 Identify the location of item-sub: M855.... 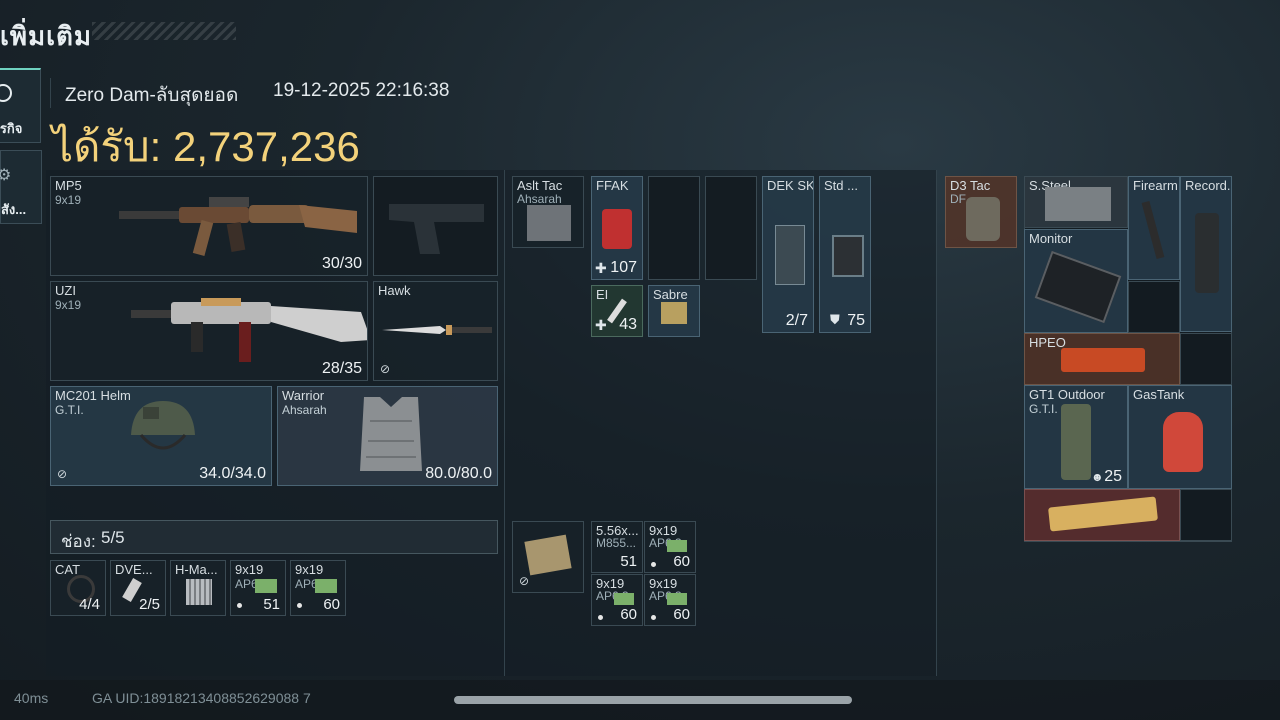
(616, 543).